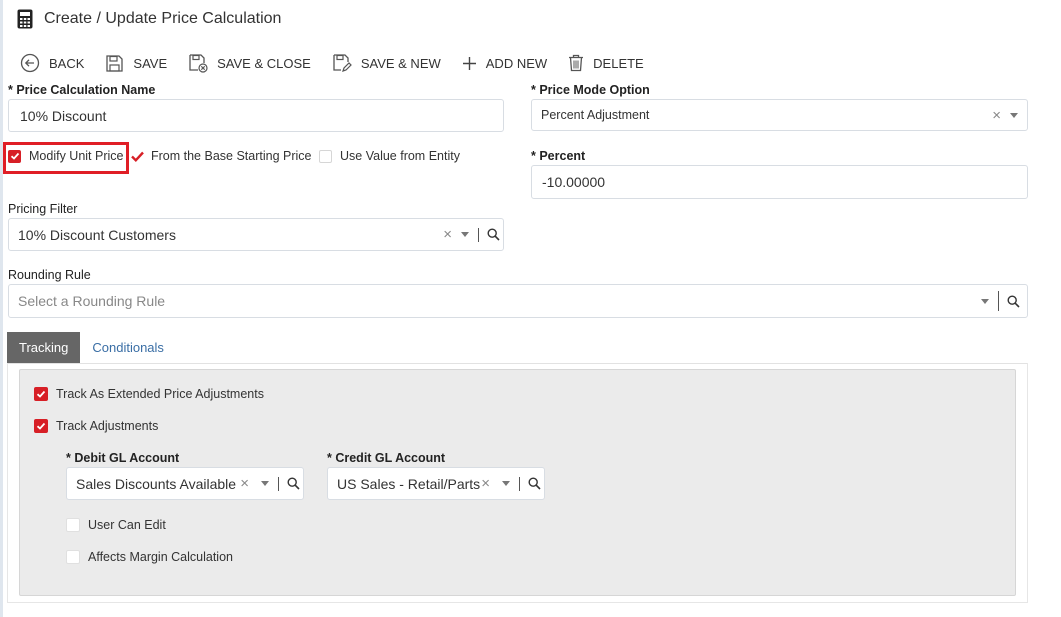 The width and height of the screenshot is (1061, 617). What do you see at coordinates (137, 156) in the screenshot?
I see `checkmark-icon` at bounding box center [137, 156].